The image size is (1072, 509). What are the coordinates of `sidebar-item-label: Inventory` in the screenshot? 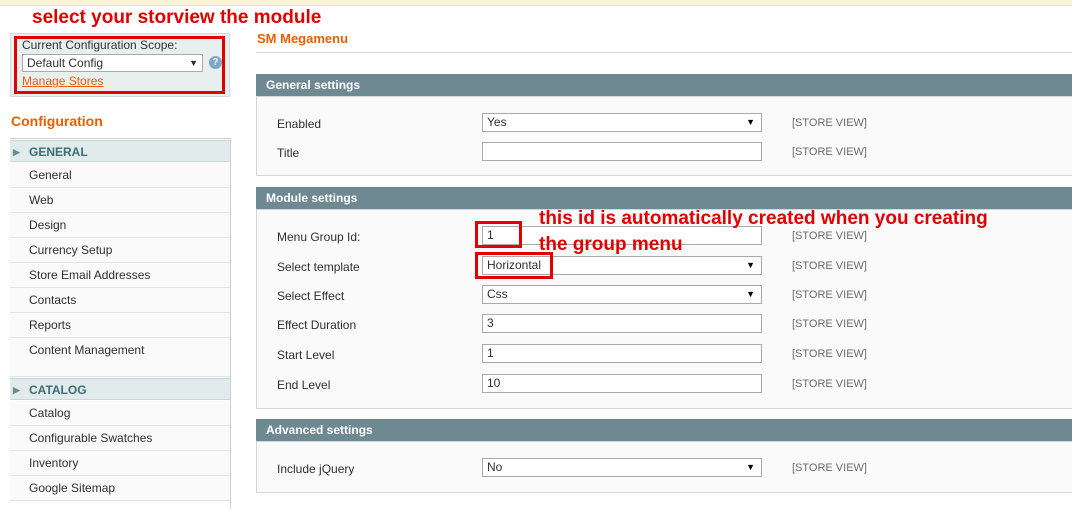 It's located at (54, 463).